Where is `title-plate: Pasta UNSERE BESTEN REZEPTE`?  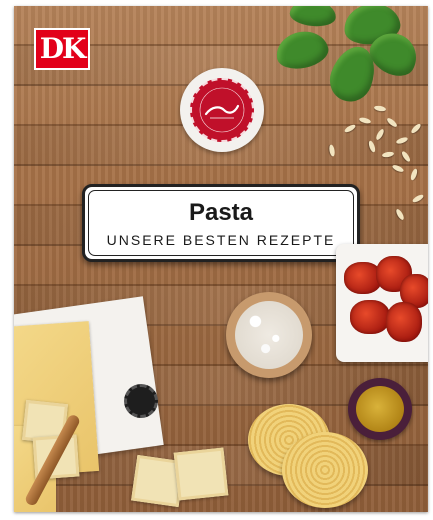
title-plate: Pasta UNSERE BESTEN REZEPTE is located at coordinates (221, 223).